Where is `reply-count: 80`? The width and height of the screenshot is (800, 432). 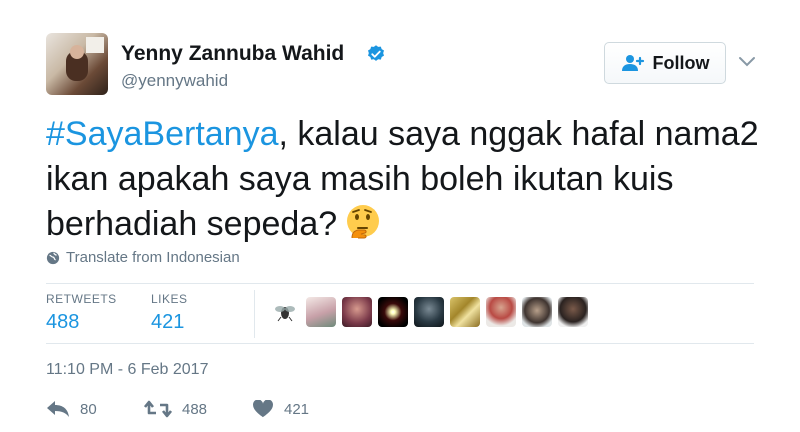 reply-count: 80 is located at coordinates (88, 409).